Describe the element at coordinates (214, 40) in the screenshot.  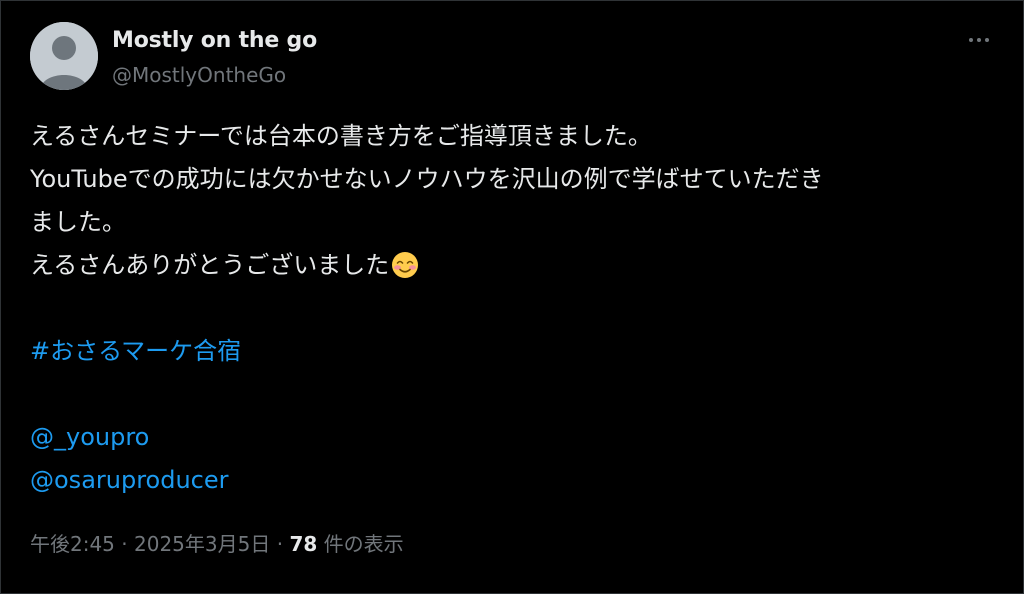
I see `author-display-name: Mostly on the go` at that location.